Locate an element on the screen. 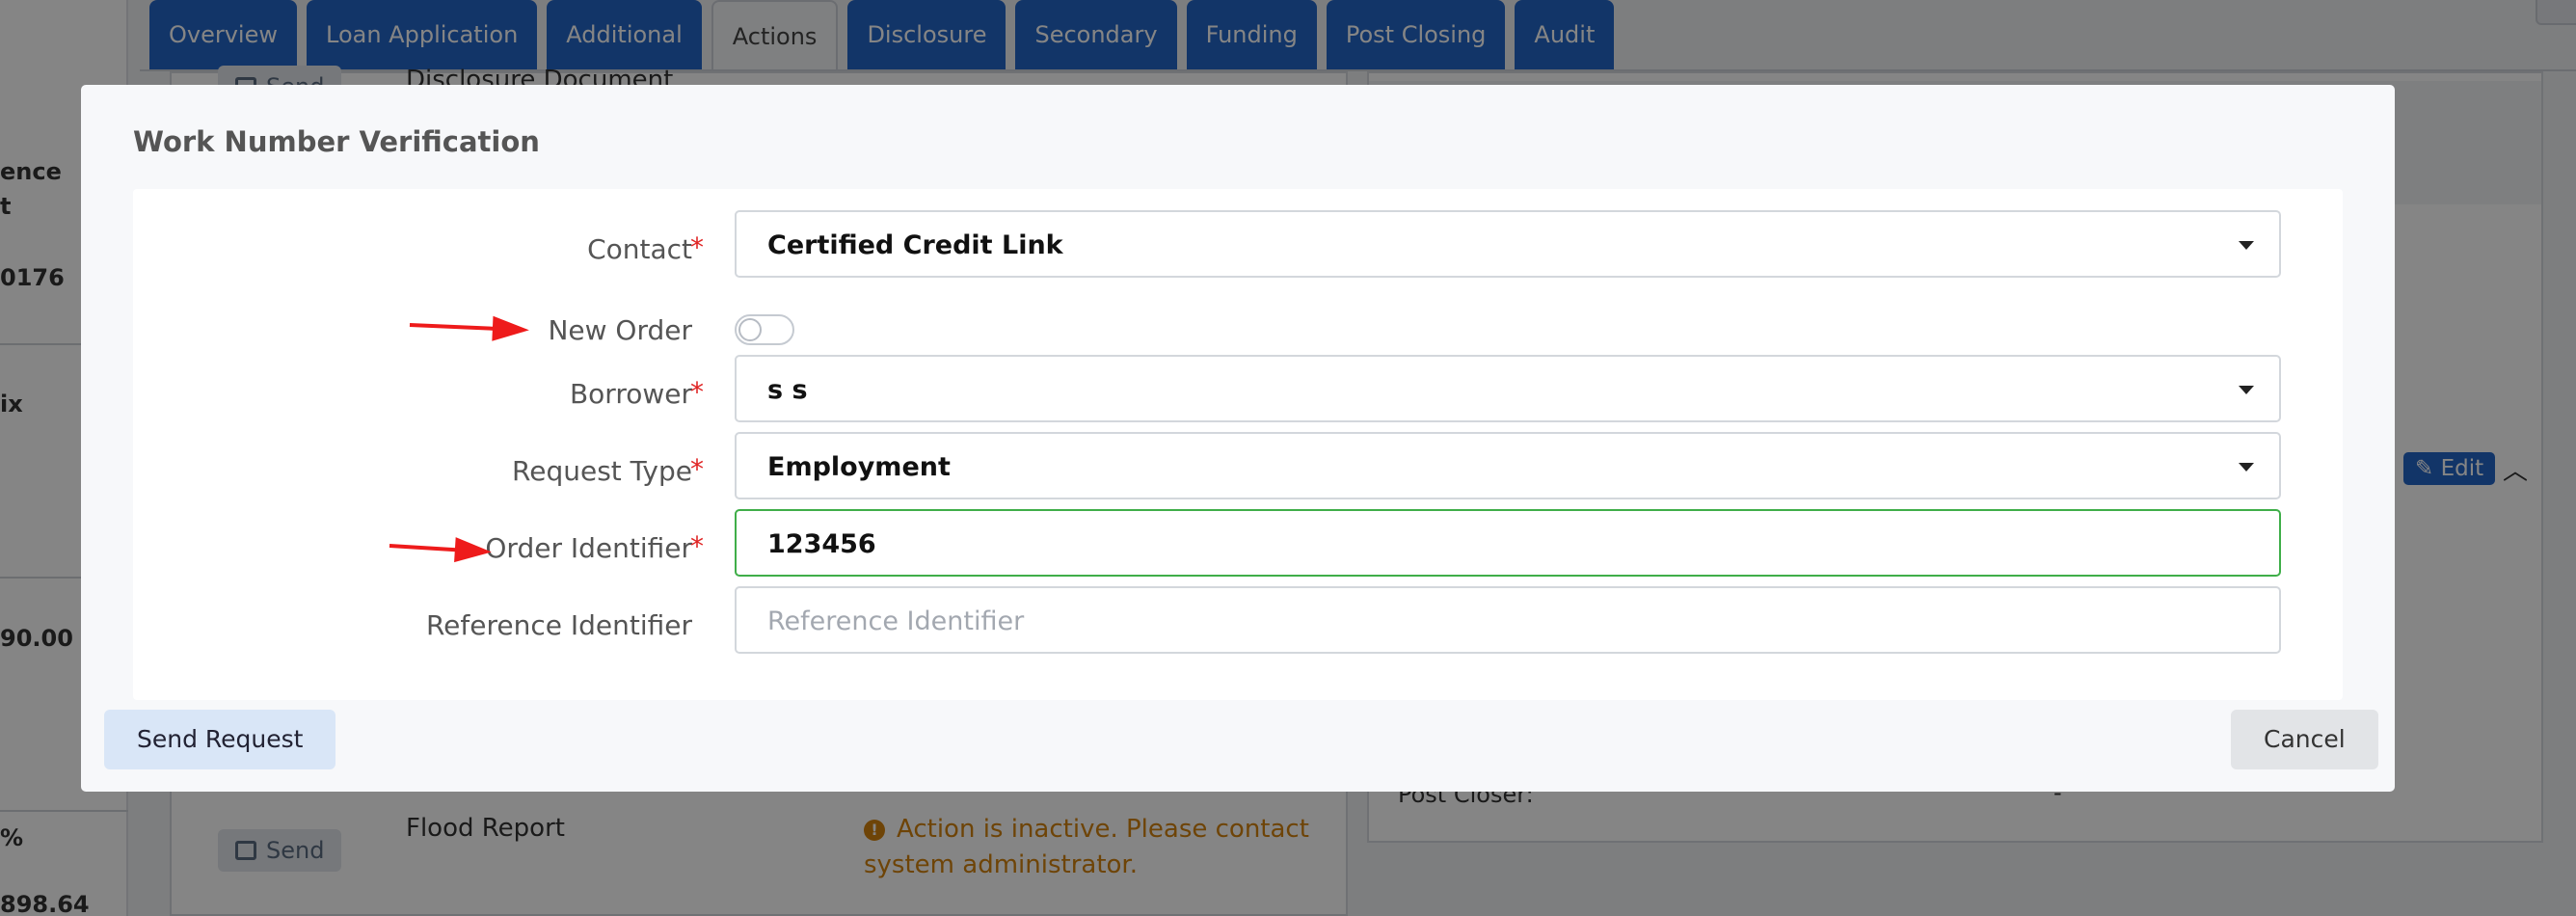  cancel-button: Cancel is located at coordinates (2304, 740).